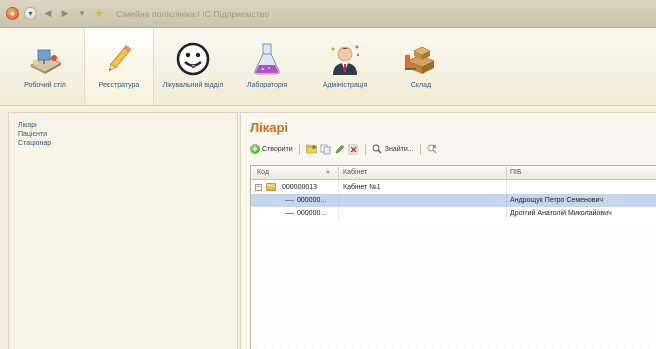  I want to click on cell-name: Андрощук Петро Семенович, so click(557, 200).